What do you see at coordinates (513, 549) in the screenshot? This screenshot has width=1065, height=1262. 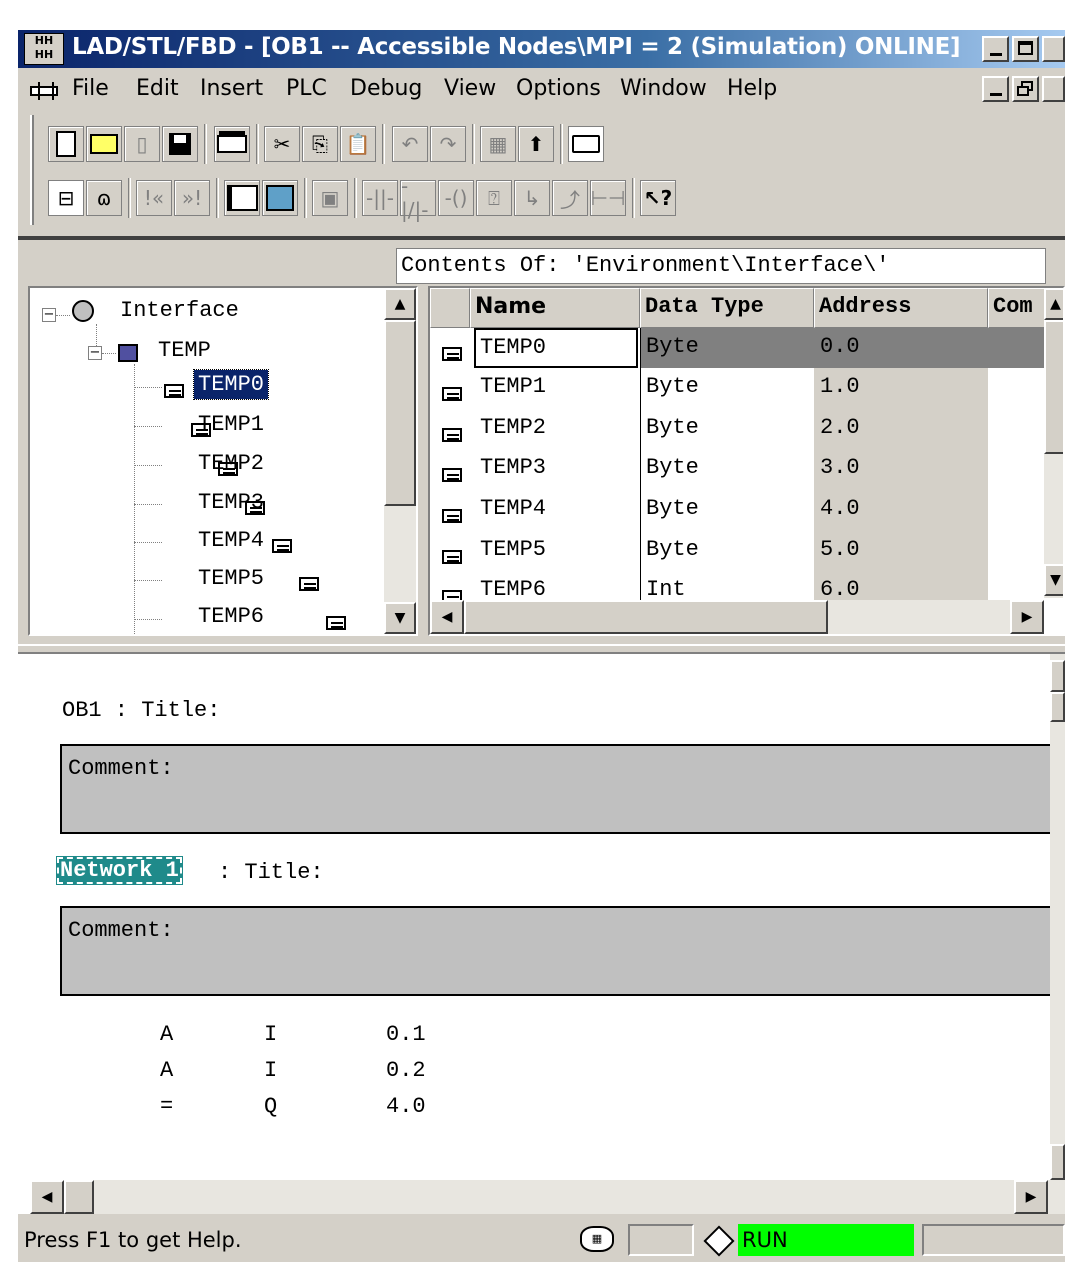 I see `cell-name: TEMP5` at bounding box center [513, 549].